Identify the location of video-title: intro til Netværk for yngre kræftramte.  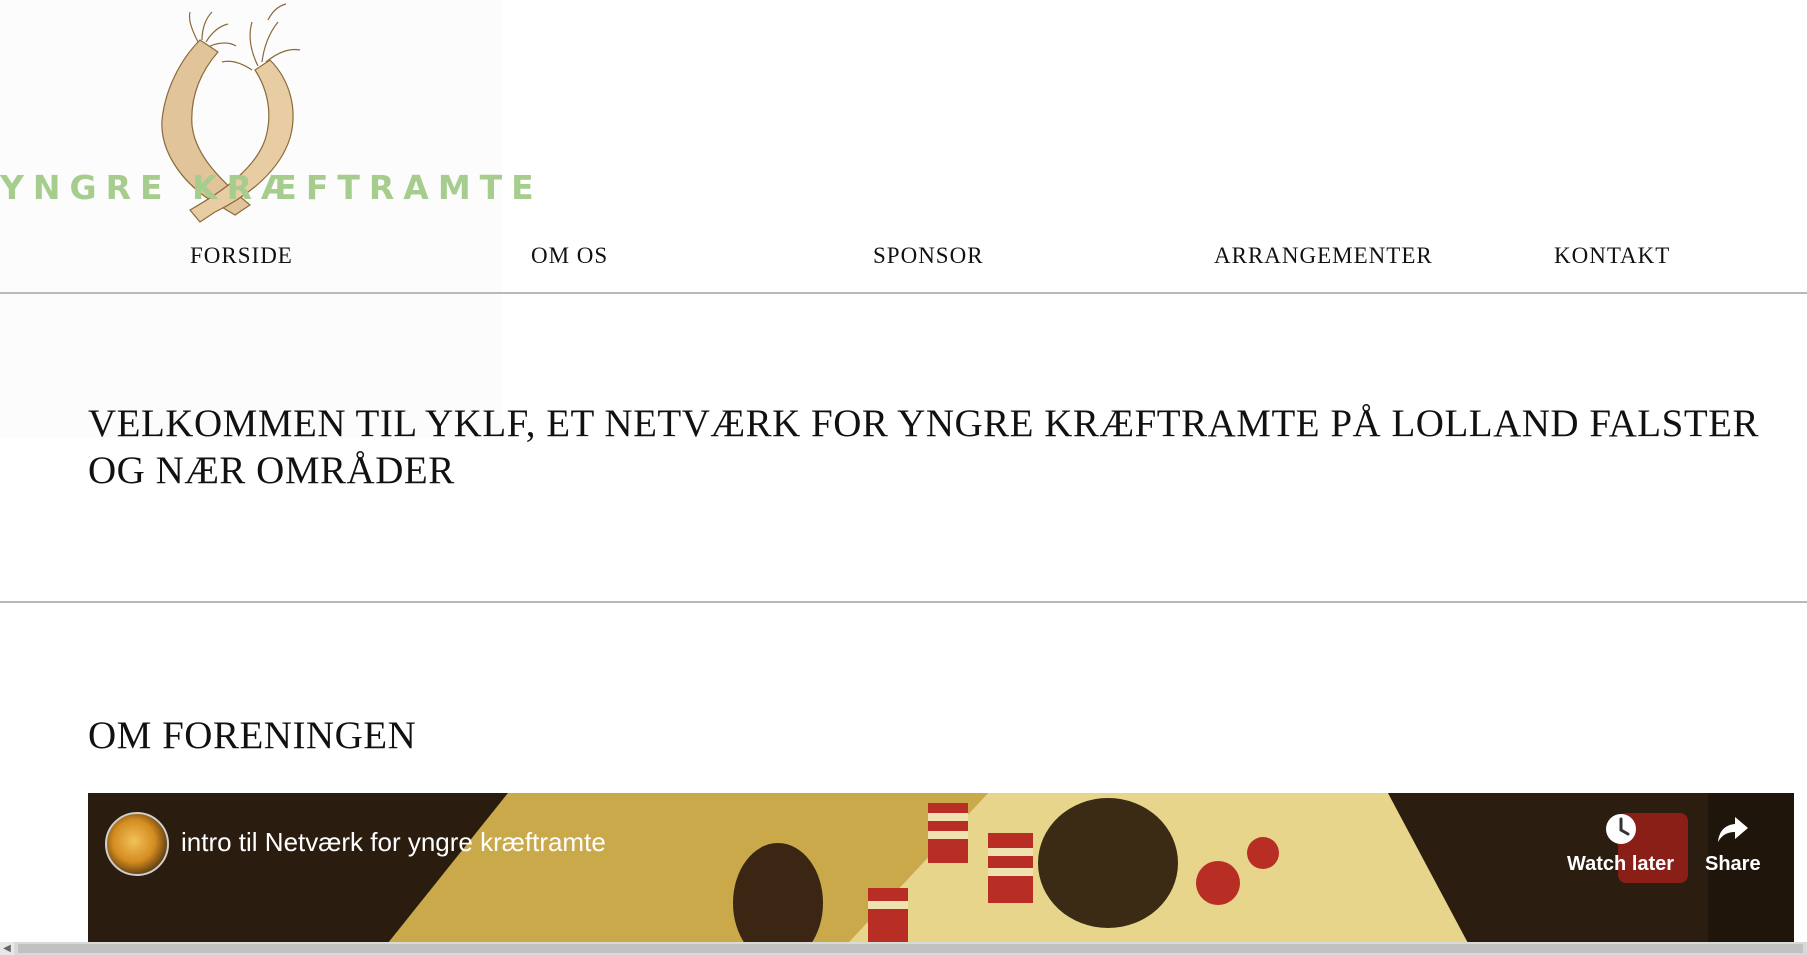
(393, 842).